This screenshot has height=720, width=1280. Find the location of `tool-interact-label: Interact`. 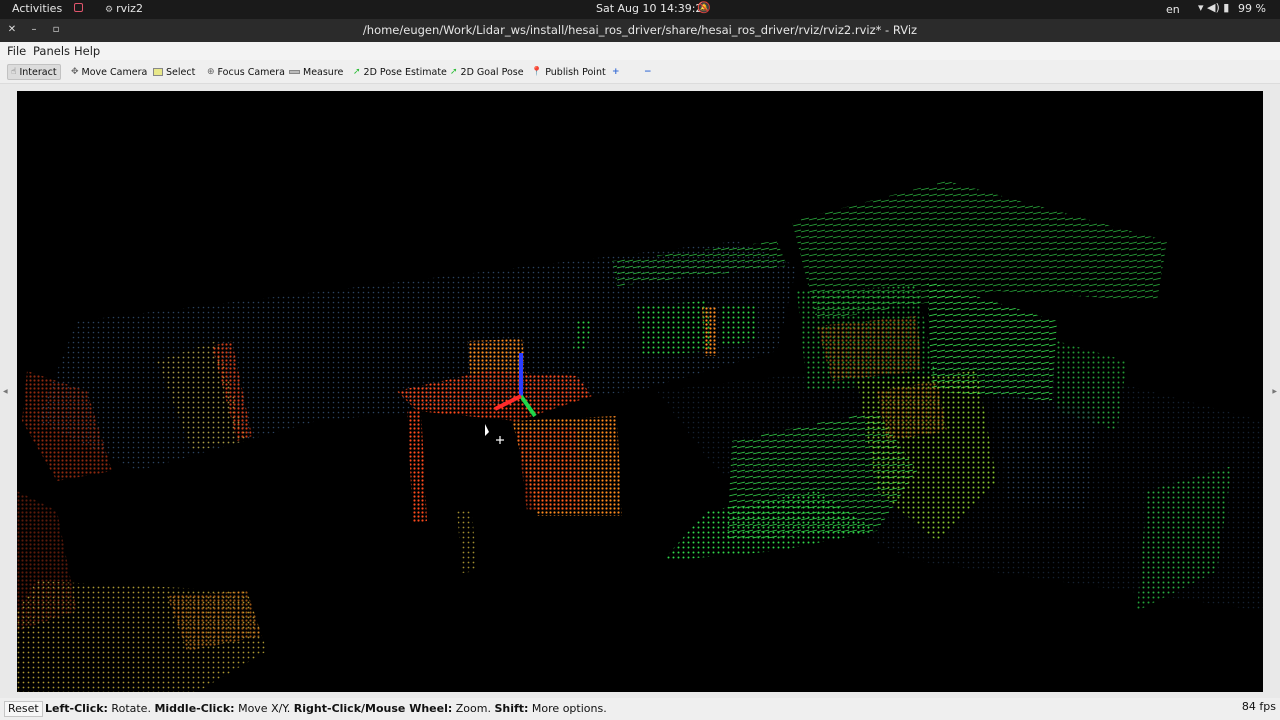

tool-interact-label: Interact is located at coordinates (38, 72).